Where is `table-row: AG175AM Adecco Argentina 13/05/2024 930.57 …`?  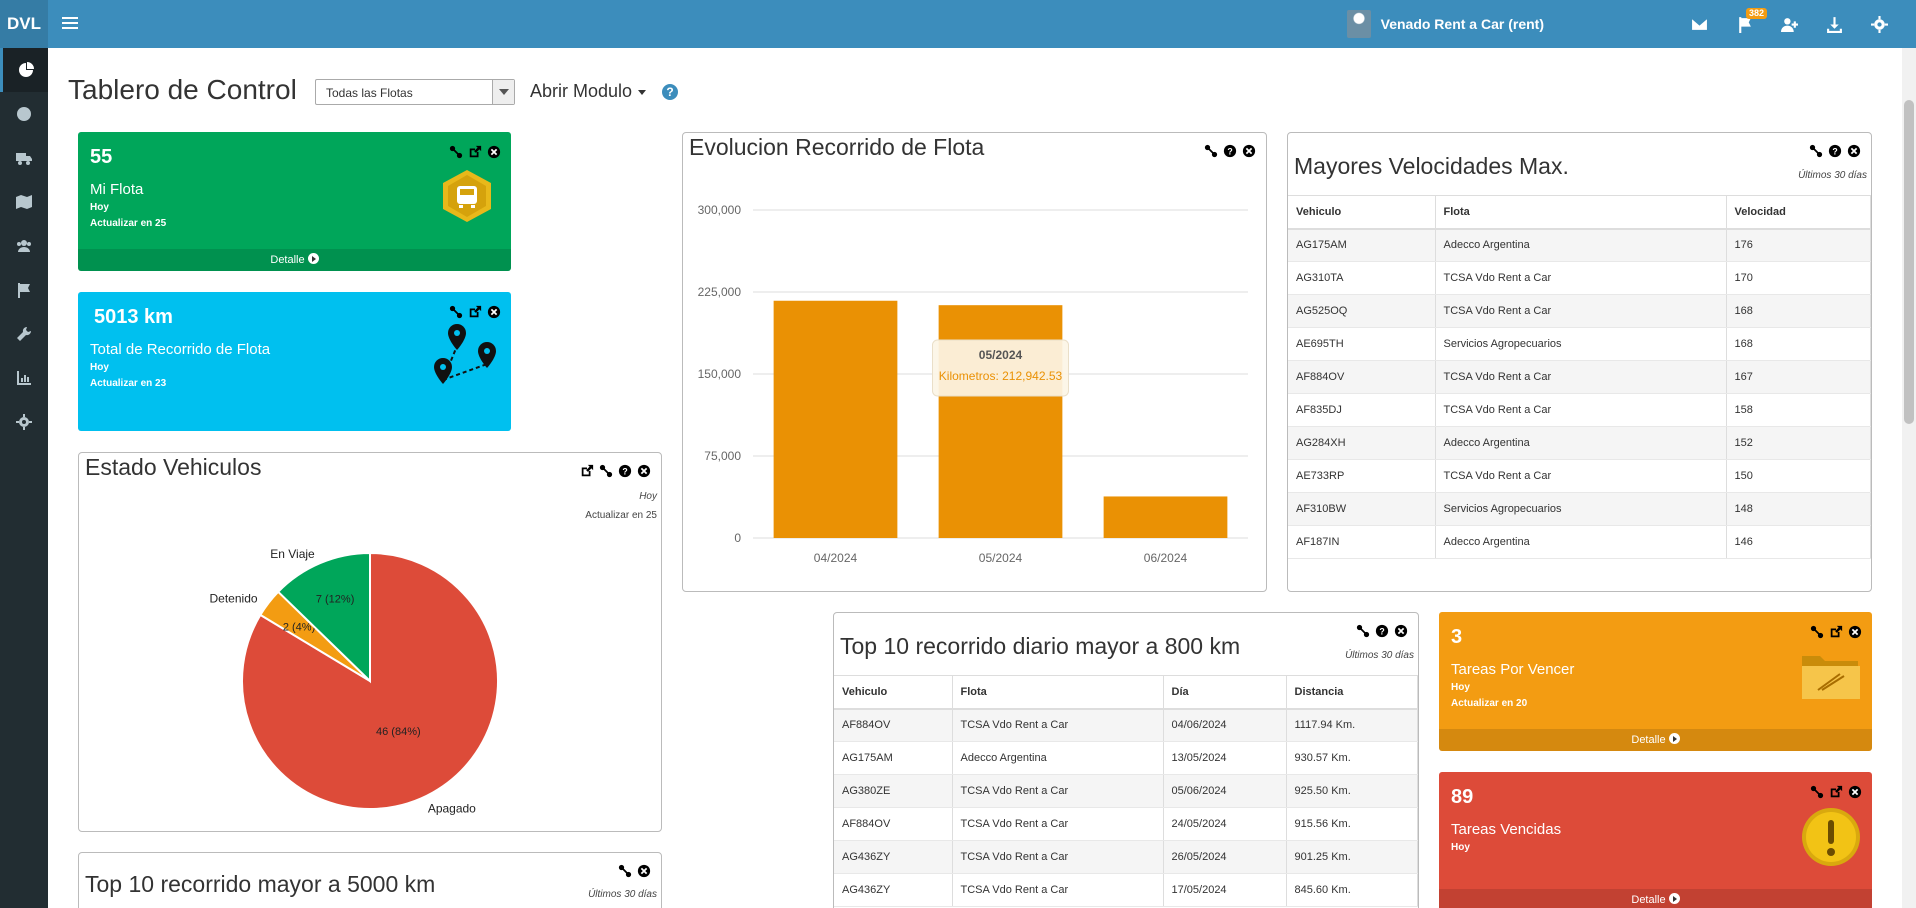 table-row: AG175AM Adecco Argentina 13/05/2024 930.57 … is located at coordinates (1126, 758).